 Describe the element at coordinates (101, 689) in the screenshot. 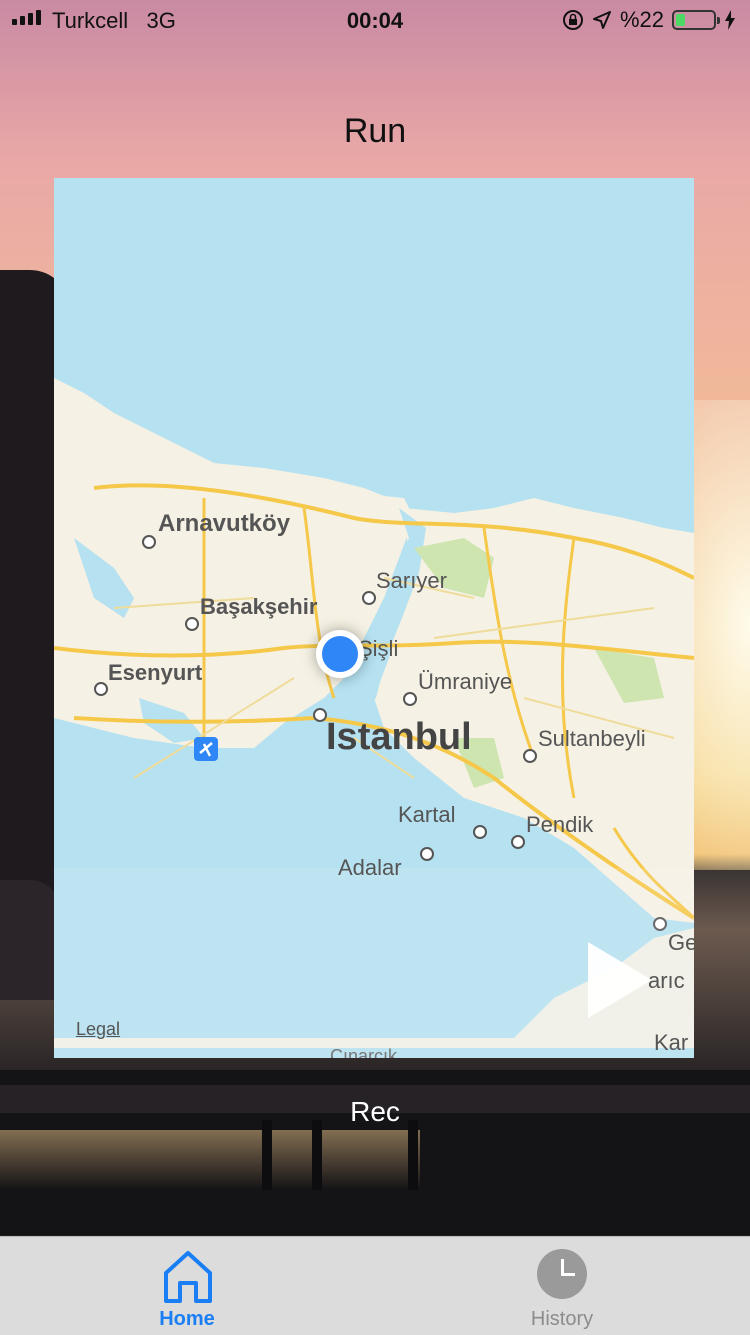

I see `map-point-esenyurt` at that location.